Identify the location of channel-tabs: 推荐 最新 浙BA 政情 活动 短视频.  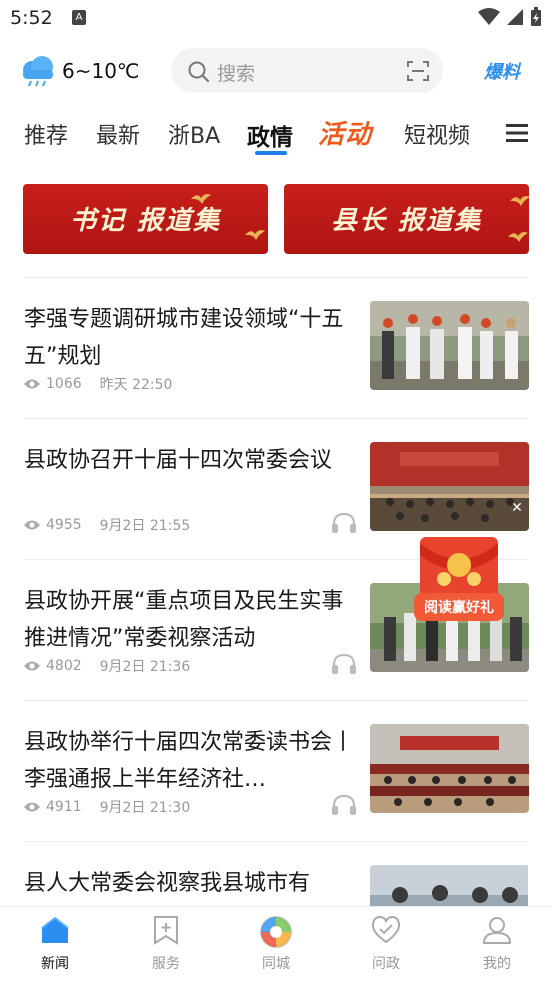
(276, 137).